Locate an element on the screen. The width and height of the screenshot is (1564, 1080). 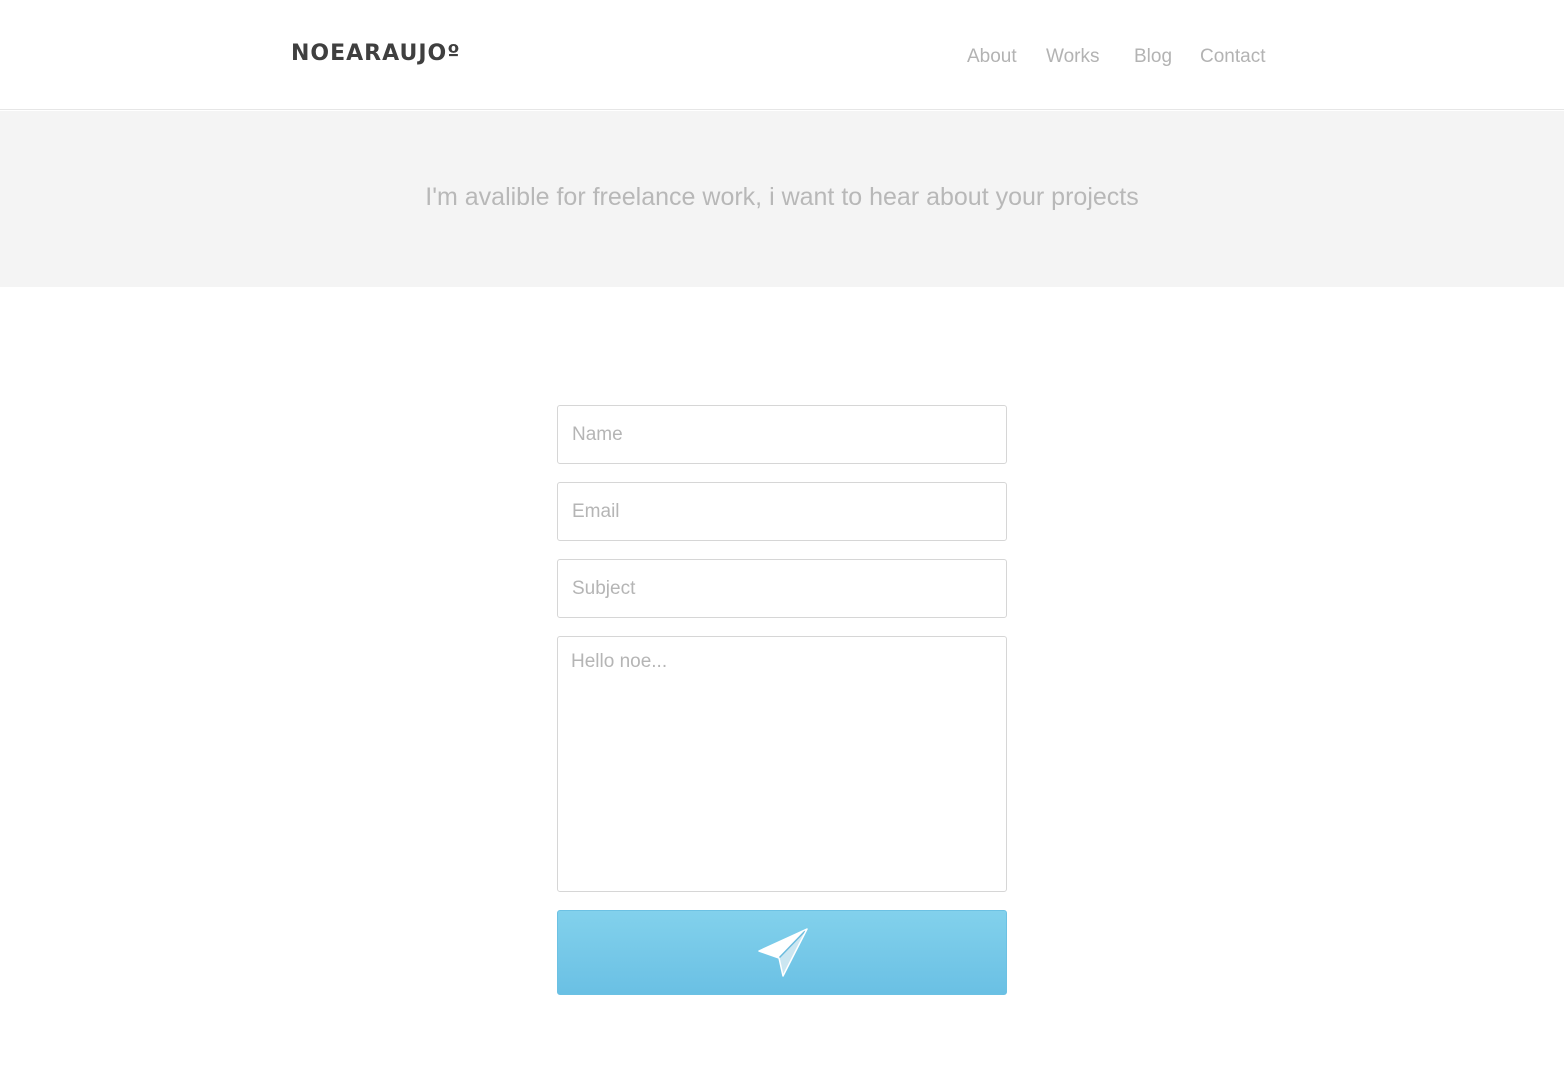
send-button is located at coordinates (782, 952).